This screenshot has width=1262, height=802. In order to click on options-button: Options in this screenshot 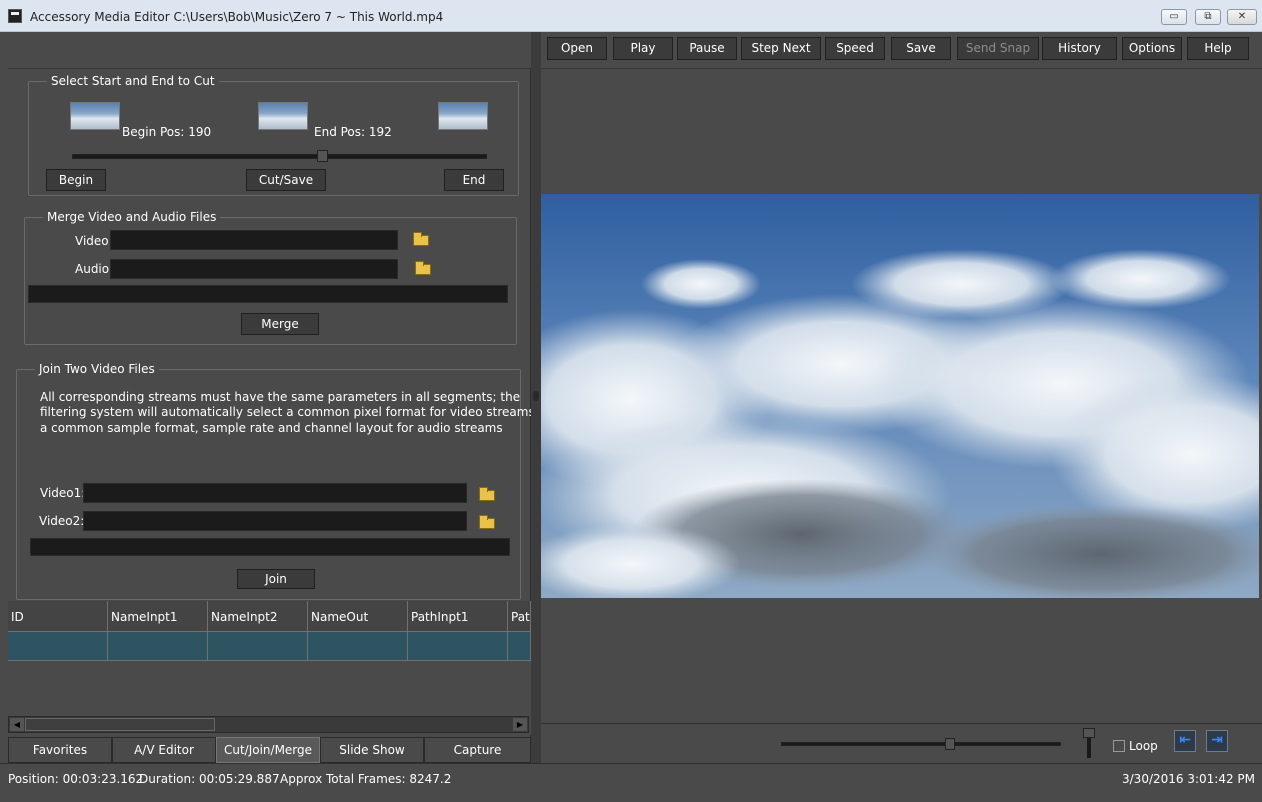, I will do `click(1152, 48)`.